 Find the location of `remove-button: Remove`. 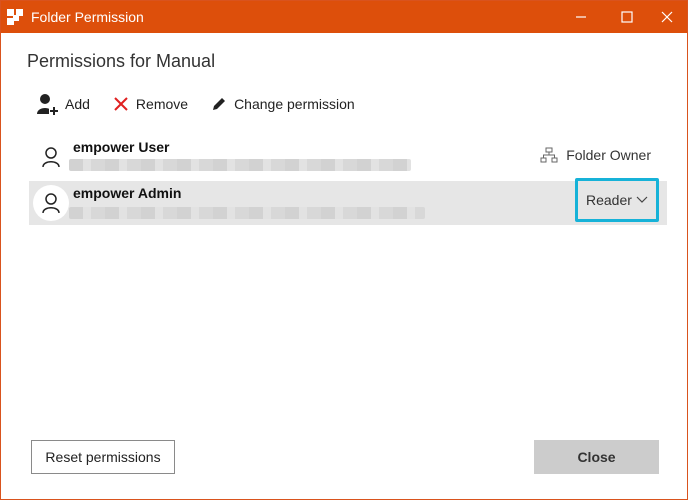

remove-button: Remove is located at coordinates (150, 104).